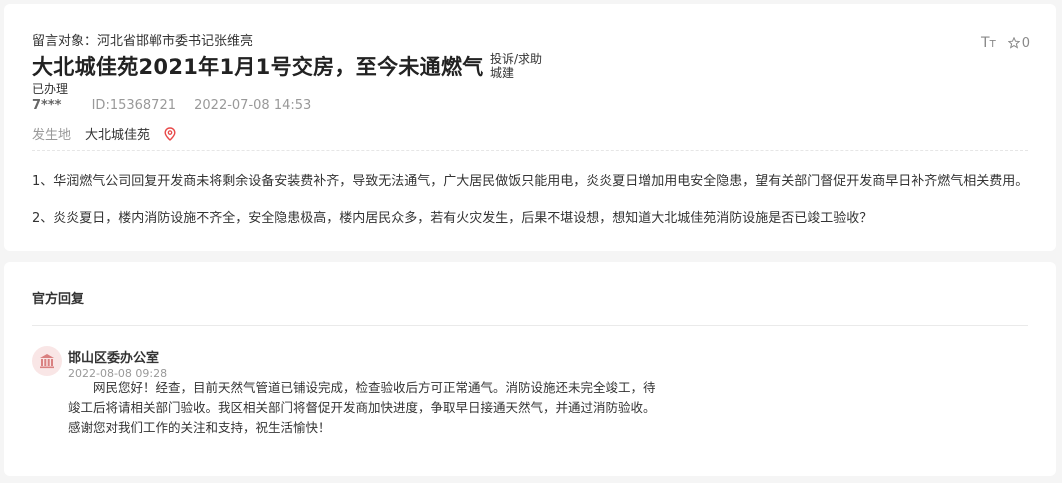  What do you see at coordinates (133, 105) in the screenshot?
I see `message-id: ID:15368721` at bounding box center [133, 105].